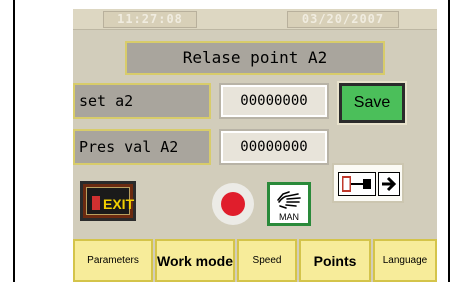  What do you see at coordinates (274, 147) in the screenshot?
I see `pres-val-a2-value-field: 00000000` at bounding box center [274, 147].